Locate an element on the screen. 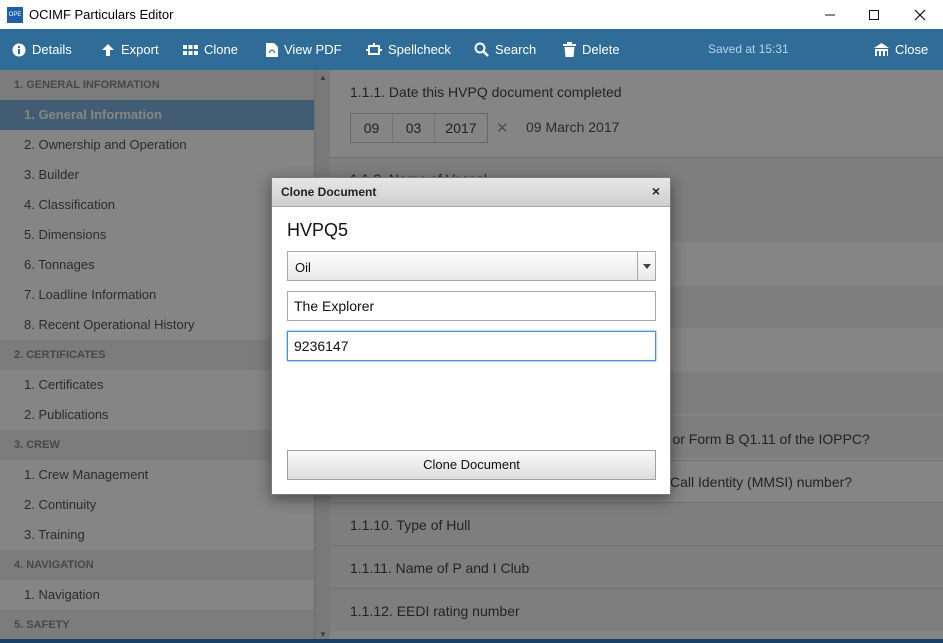  spellcheck-button: Spellcheck is located at coordinates (408, 49).